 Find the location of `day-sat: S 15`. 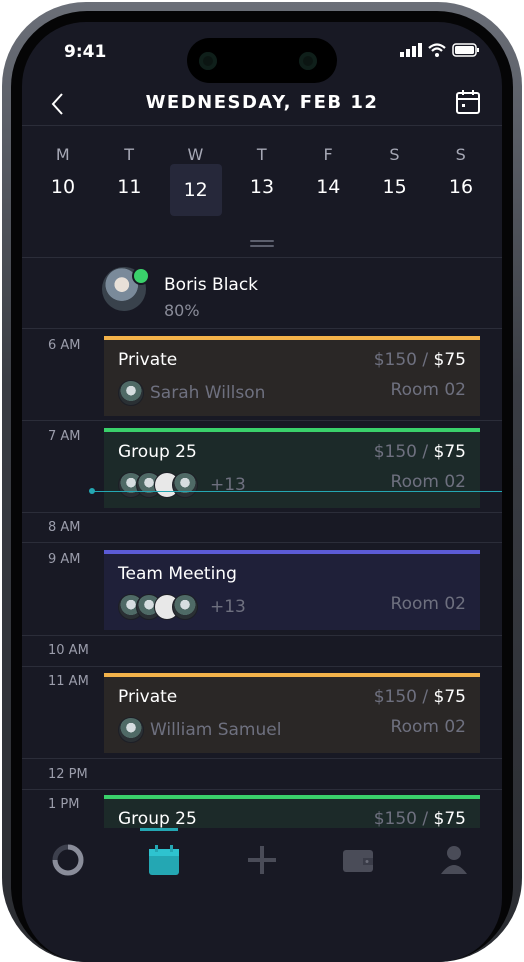

day-sat: S 15 is located at coordinates (395, 170).